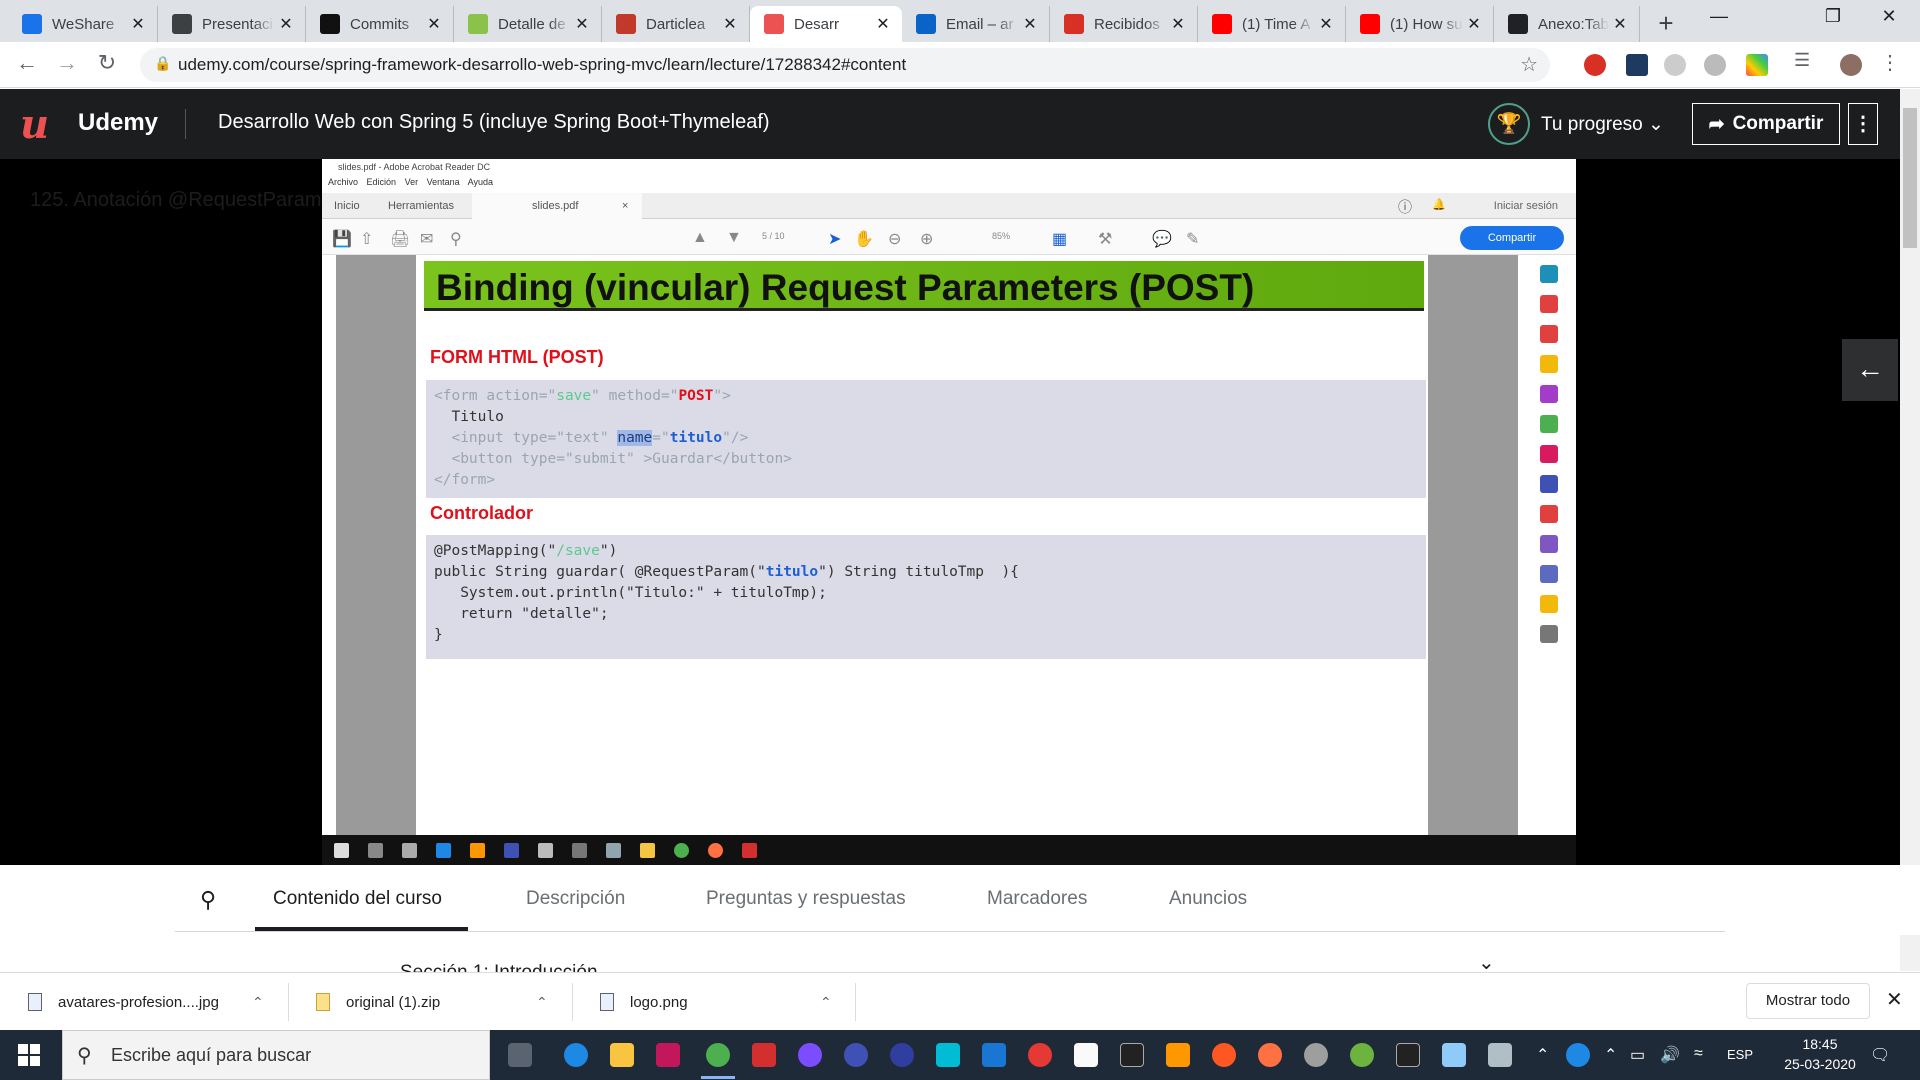  Describe the element at coordinates (1270, 1055) in the screenshot. I see `firefox-icon` at that location.